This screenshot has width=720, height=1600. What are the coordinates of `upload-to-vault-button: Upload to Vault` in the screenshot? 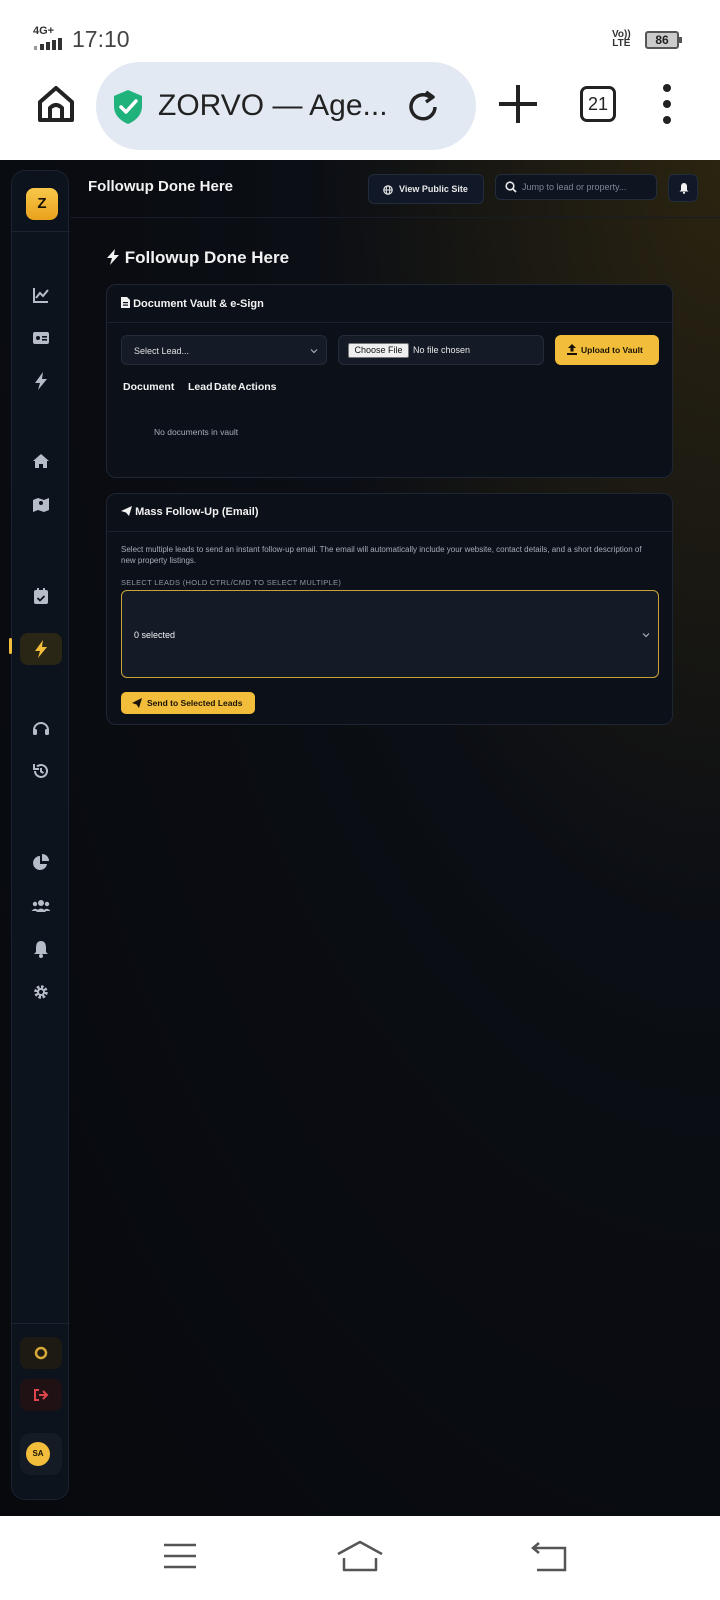 It's located at (607, 350).